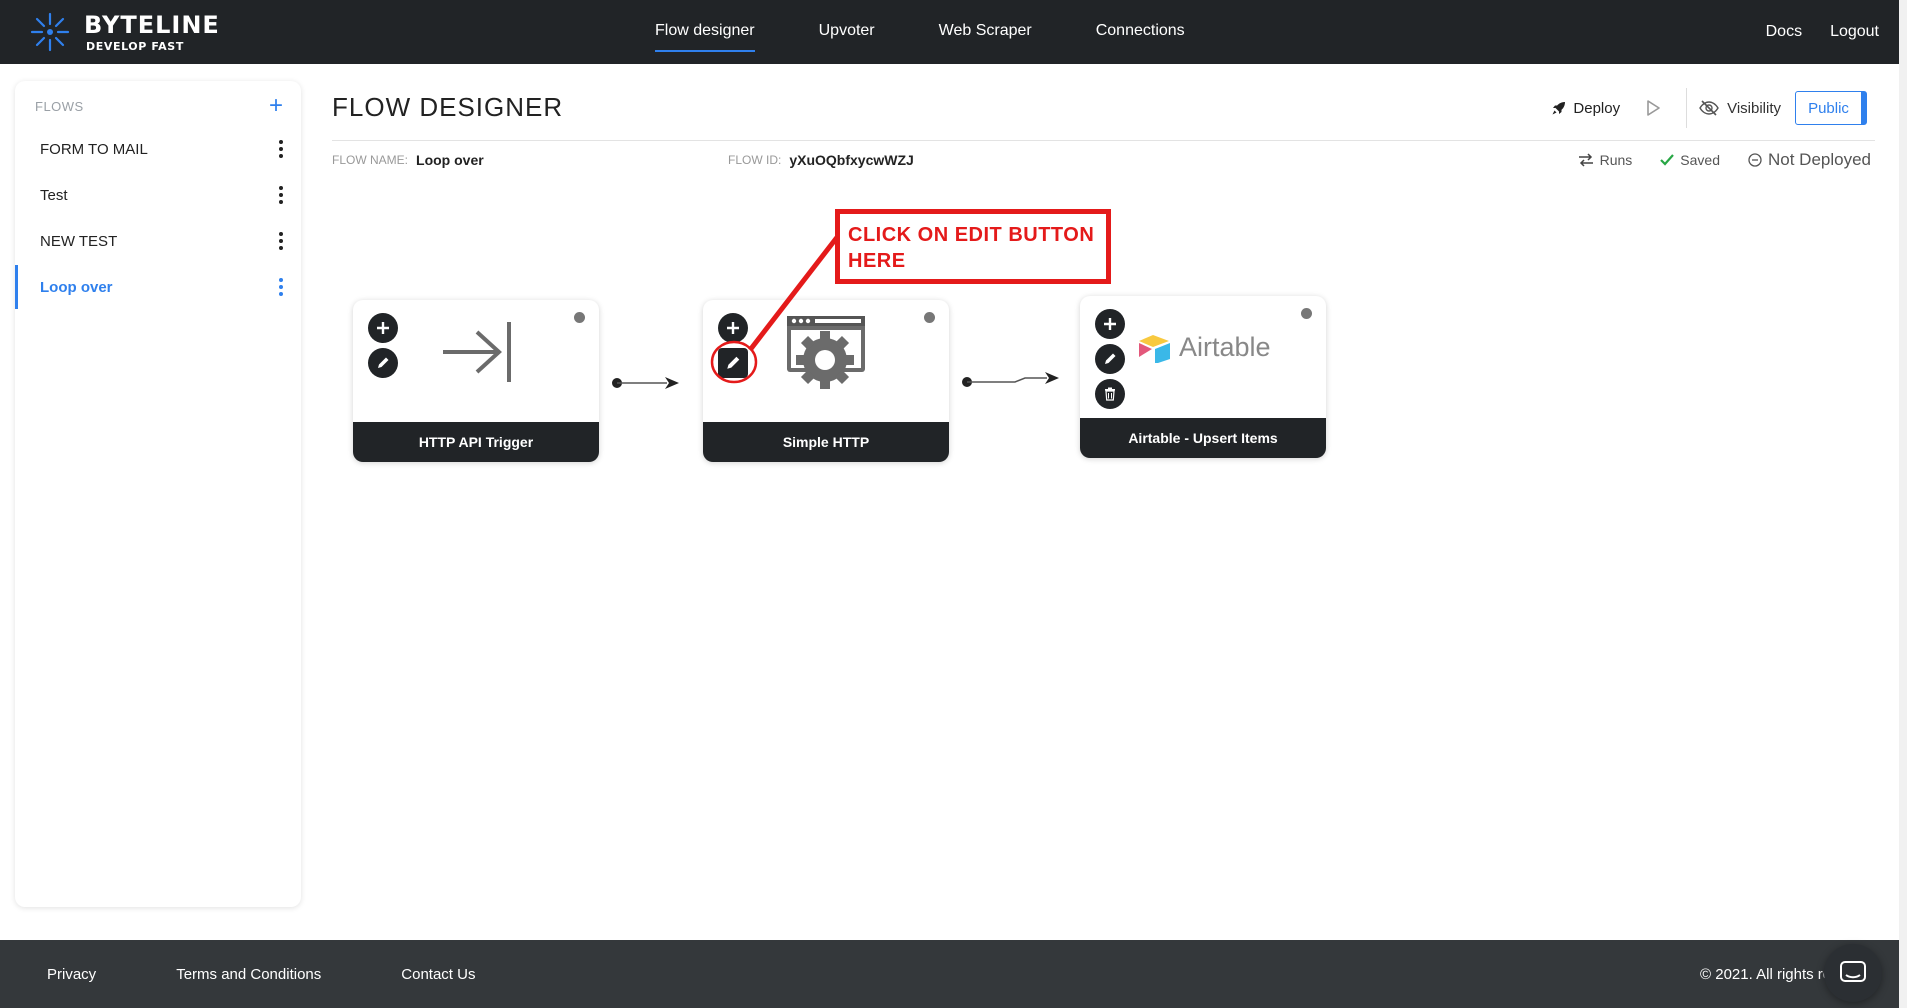 The image size is (1907, 1008). I want to click on sidebar-item-test: Test, so click(158, 195).